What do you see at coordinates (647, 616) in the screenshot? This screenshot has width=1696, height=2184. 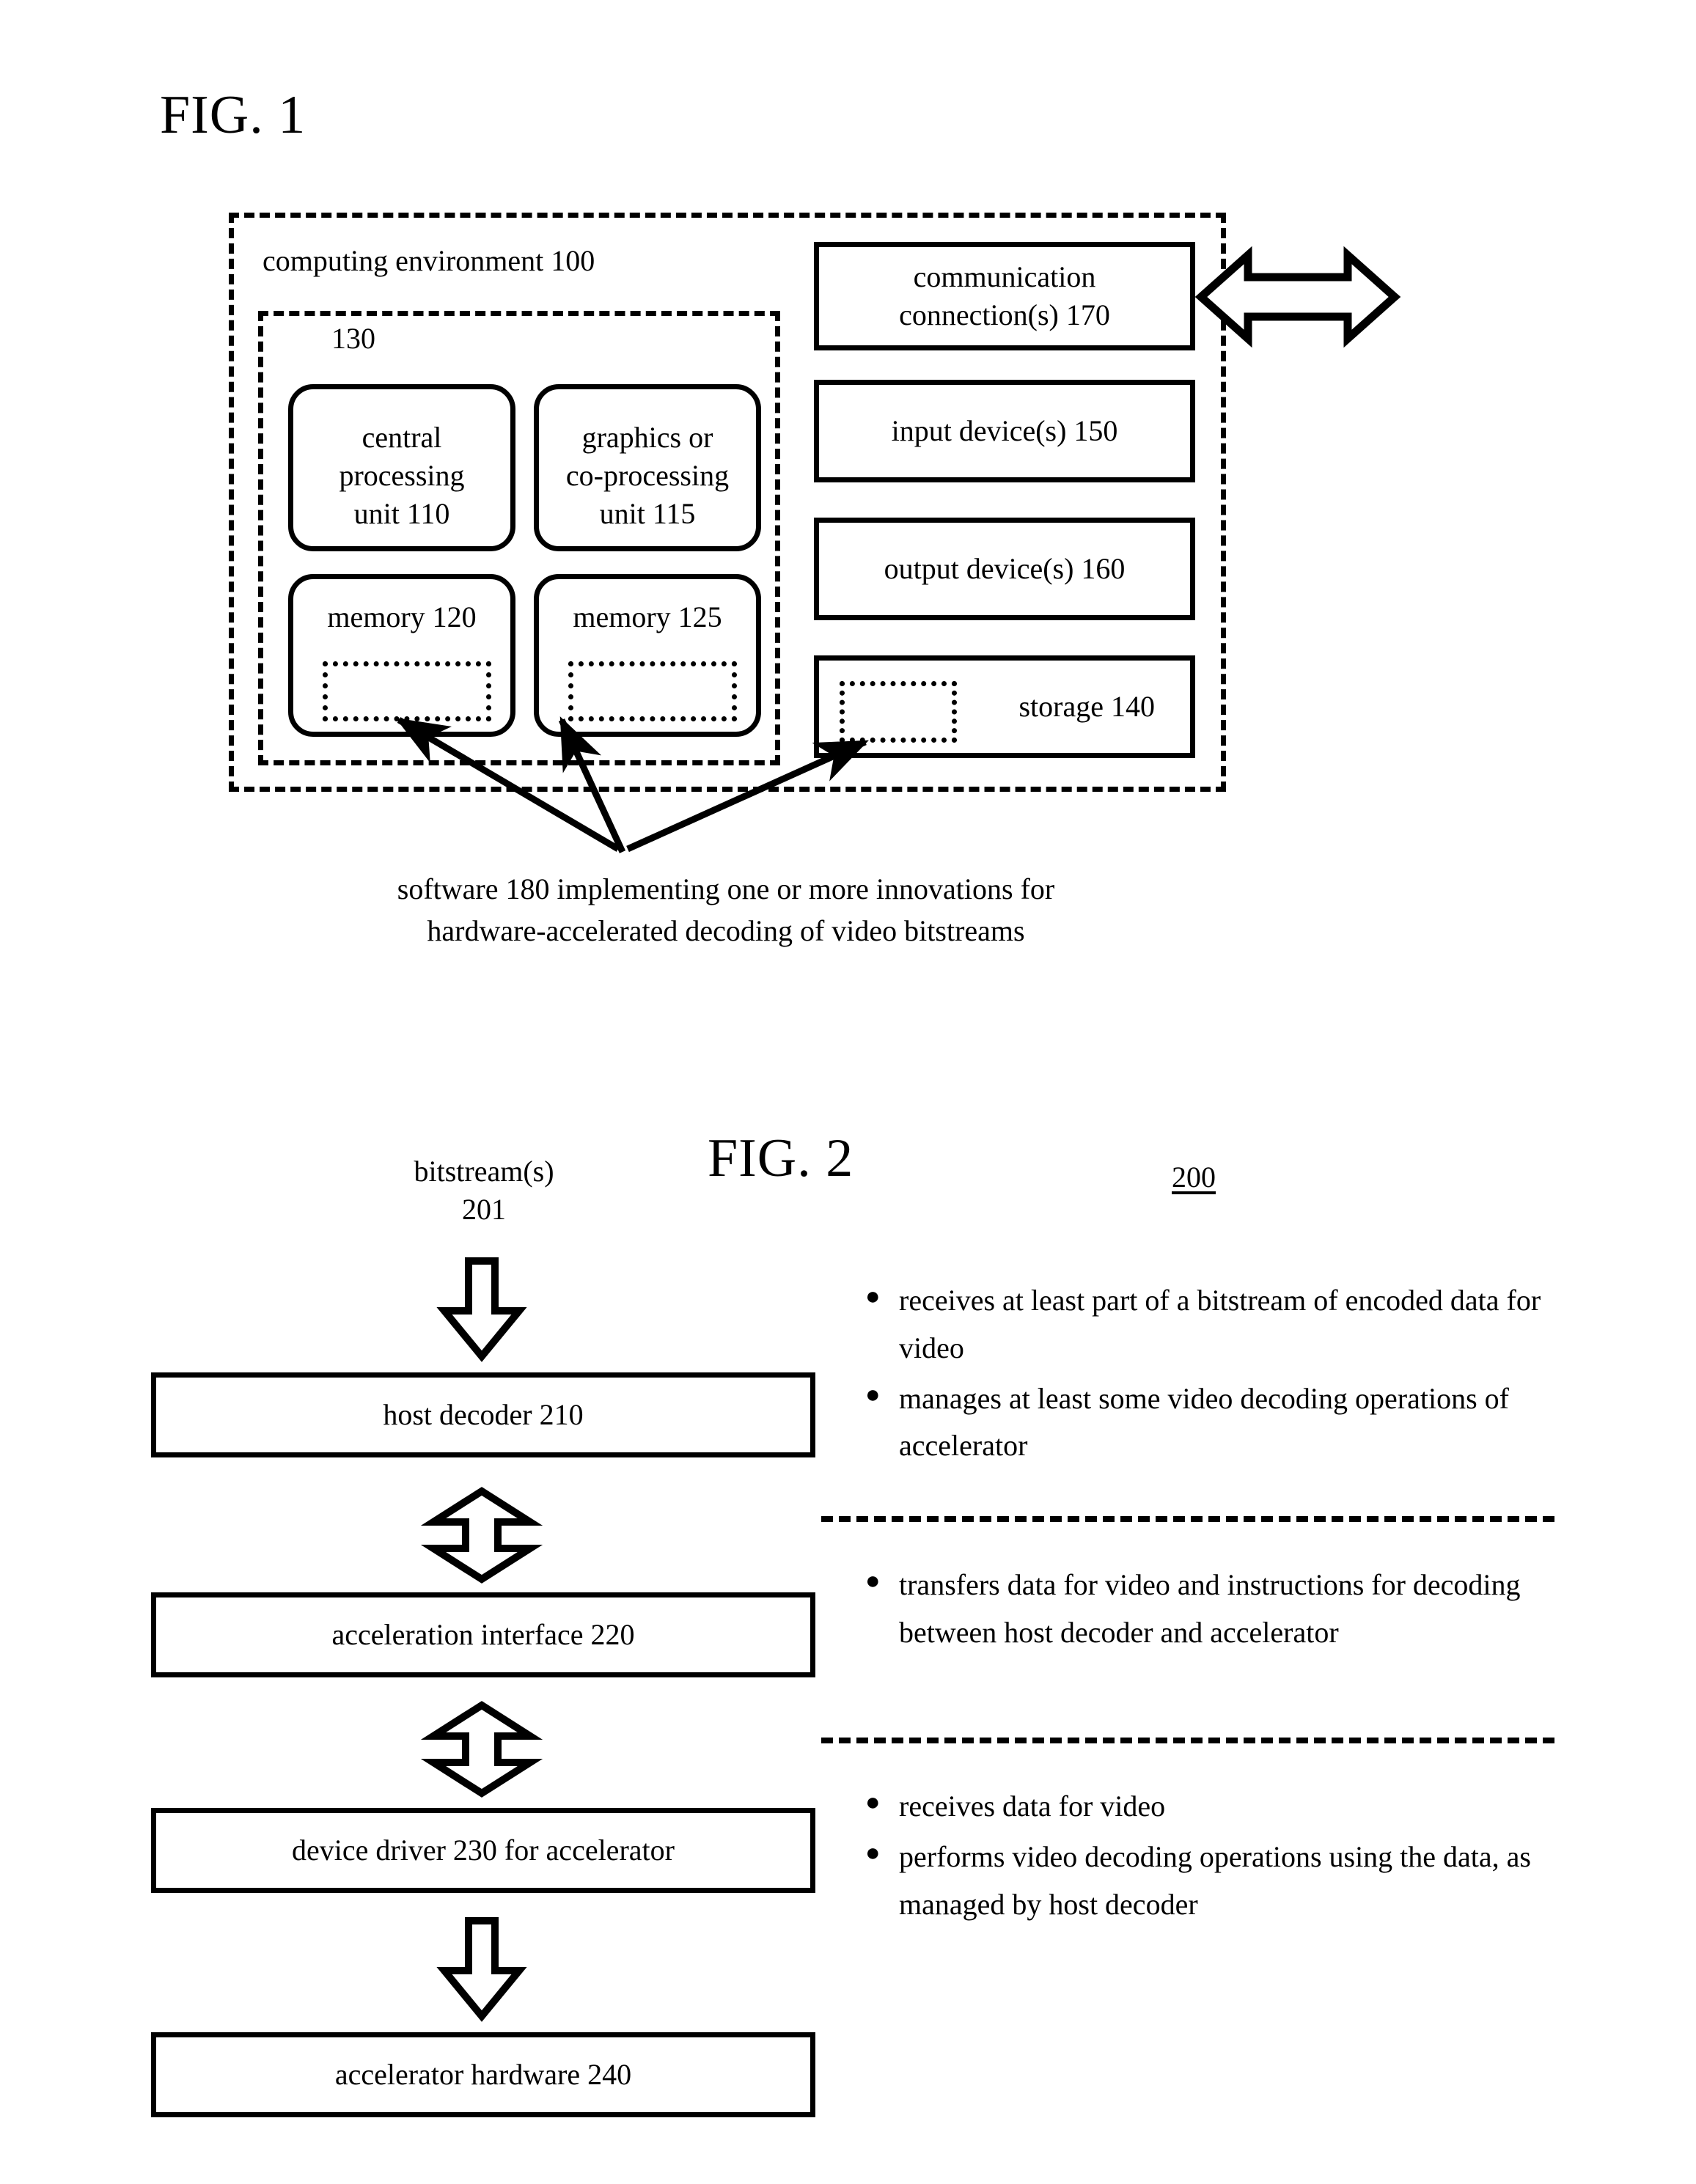 I see `memory-125-label: memory 125` at bounding box center [647, 616].